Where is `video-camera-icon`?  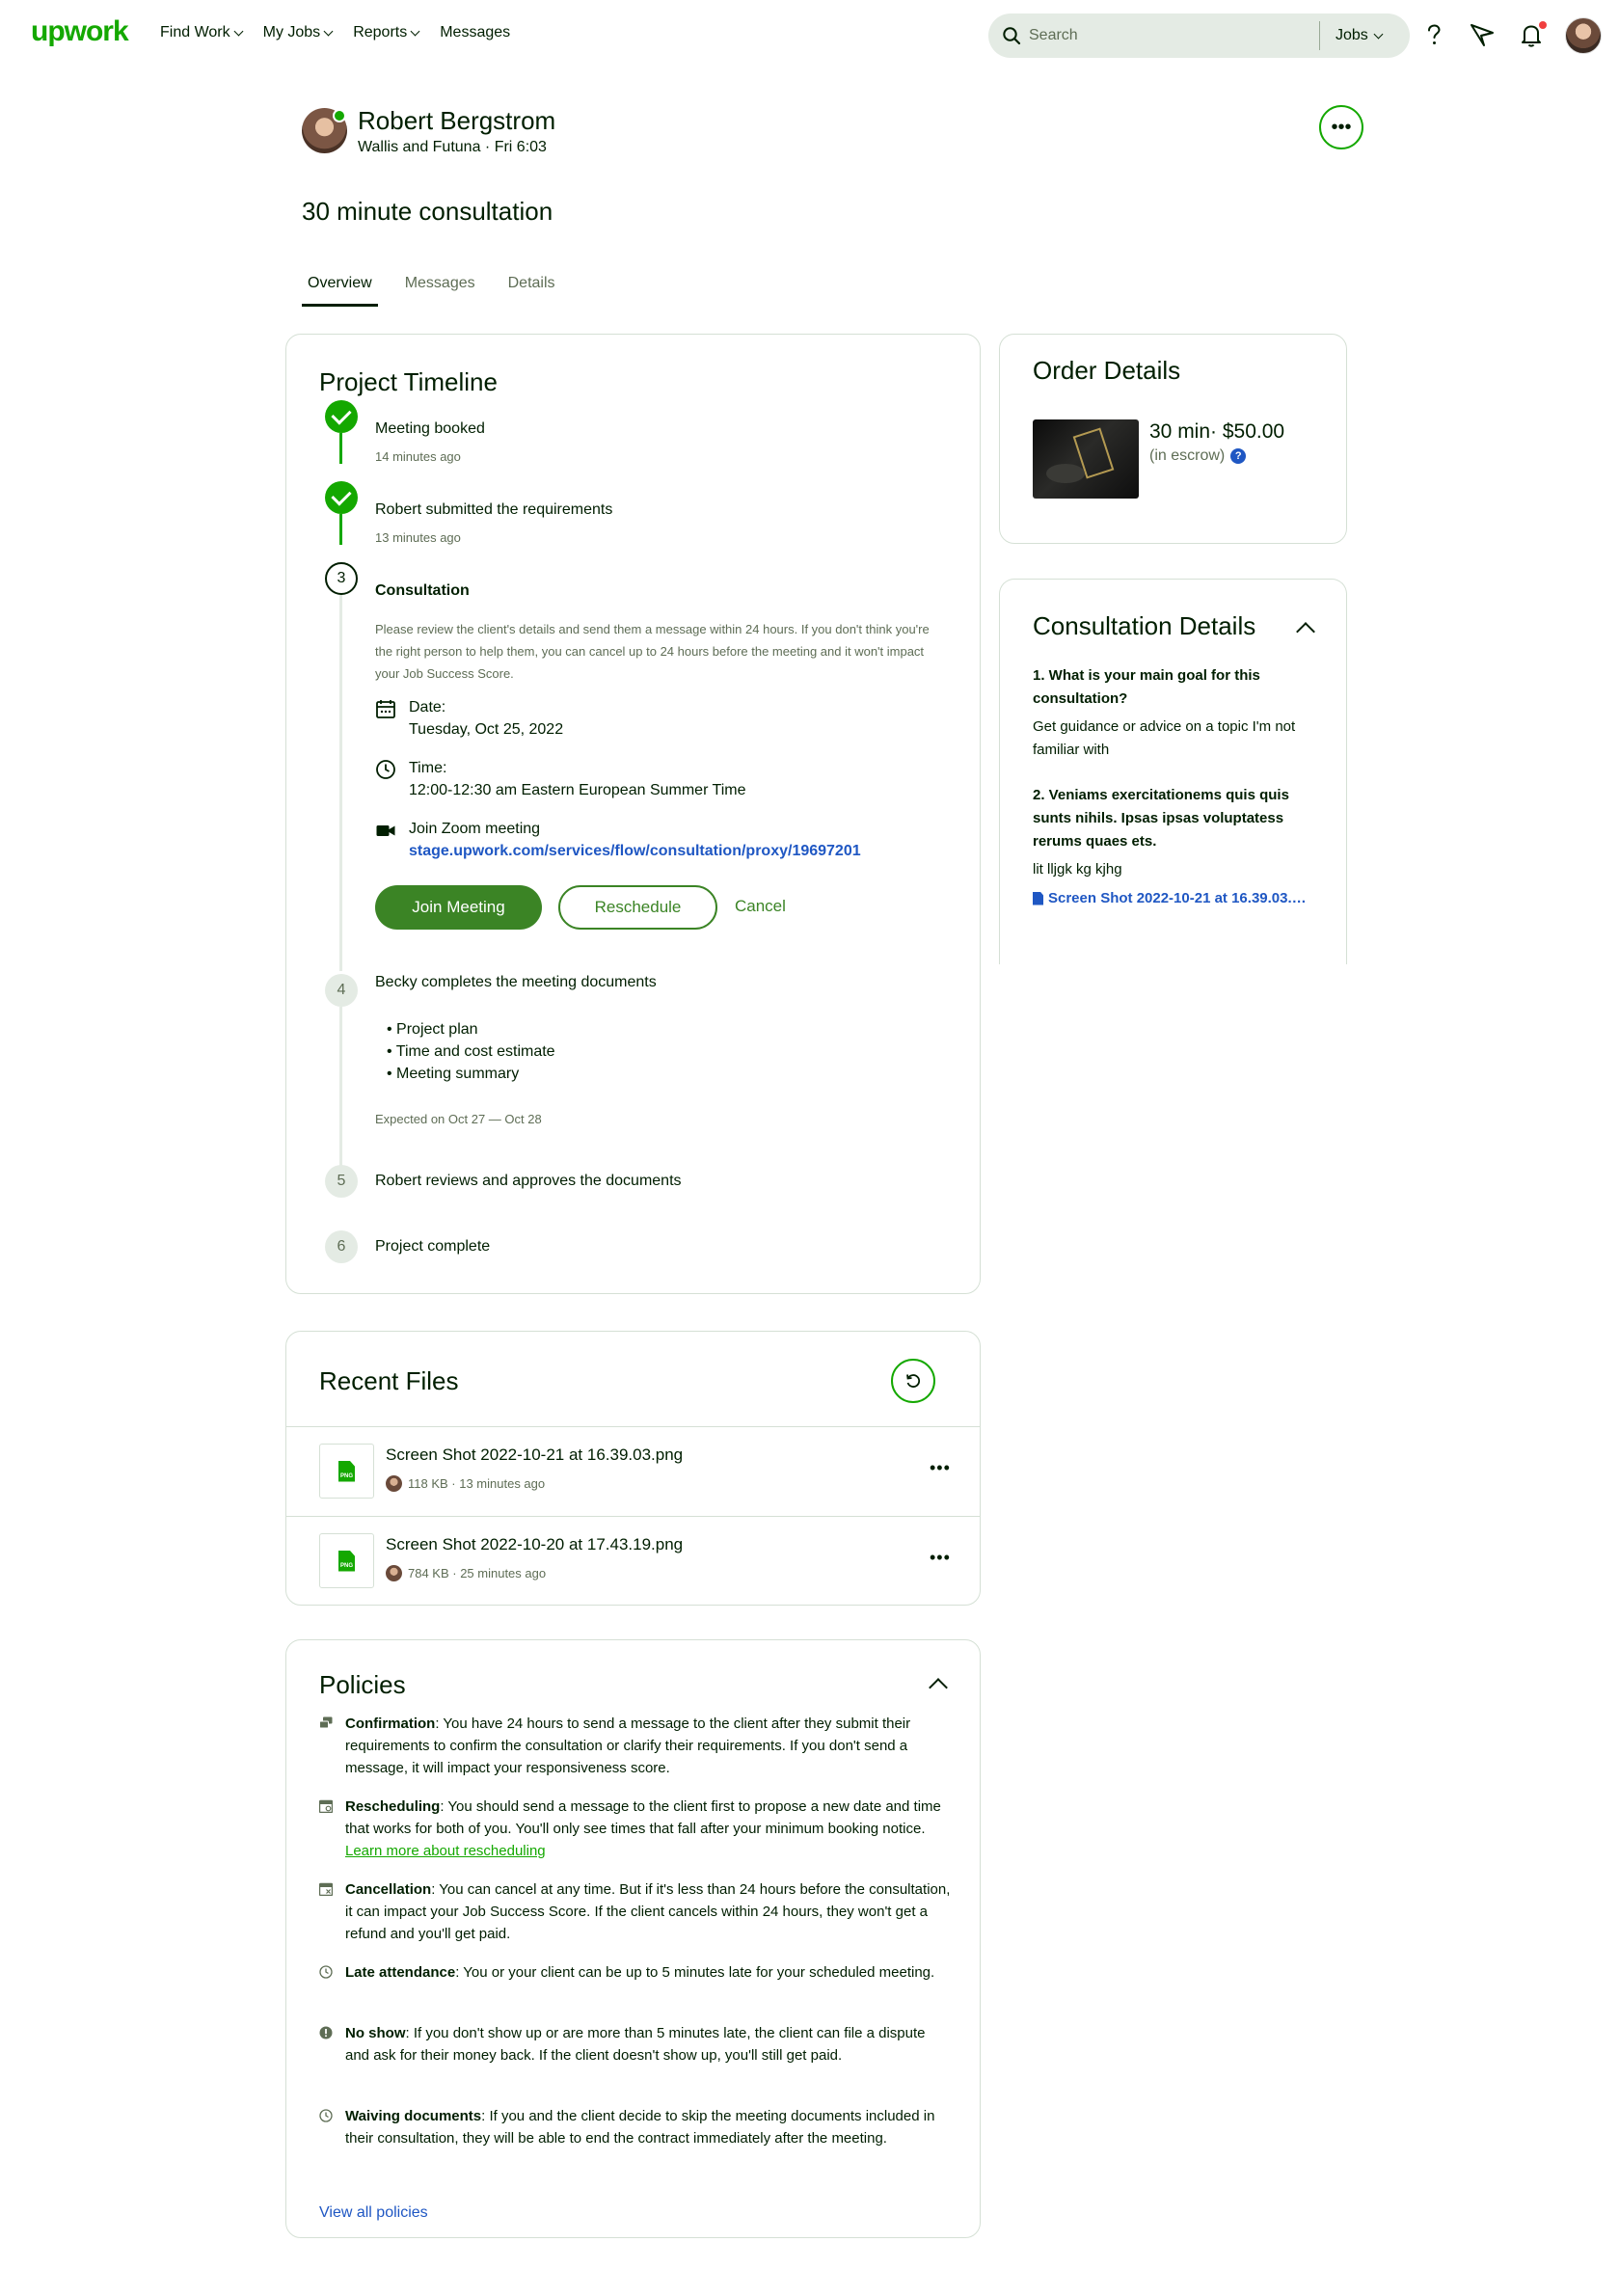 video-camera-icon is located at coordinates (385, 830).